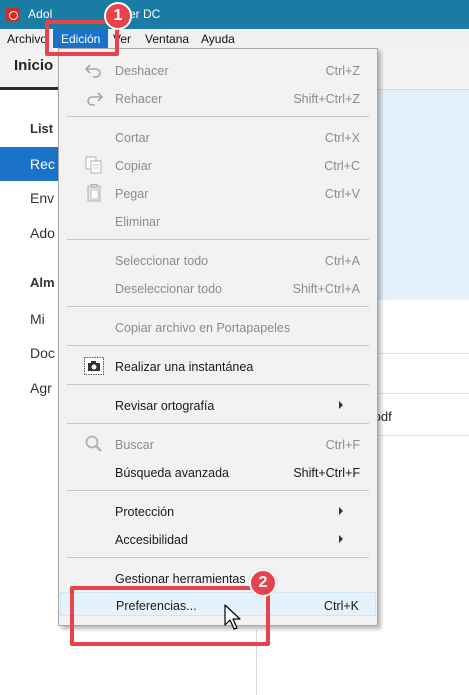 This screenshot has height=695, width=469. Describe the element at coordinates (42, 198) in the screenshot. I see `left-pane-item-sent: Env` at that location.